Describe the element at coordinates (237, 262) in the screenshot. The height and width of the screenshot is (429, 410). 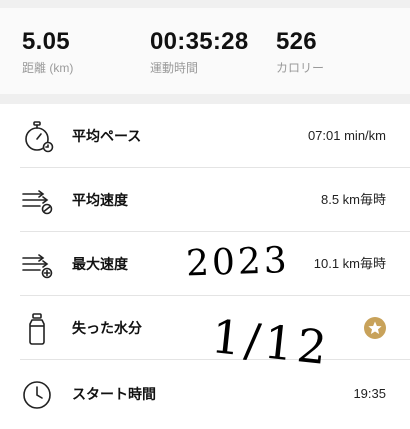
I see `handwritten-year: 2023` at that location.